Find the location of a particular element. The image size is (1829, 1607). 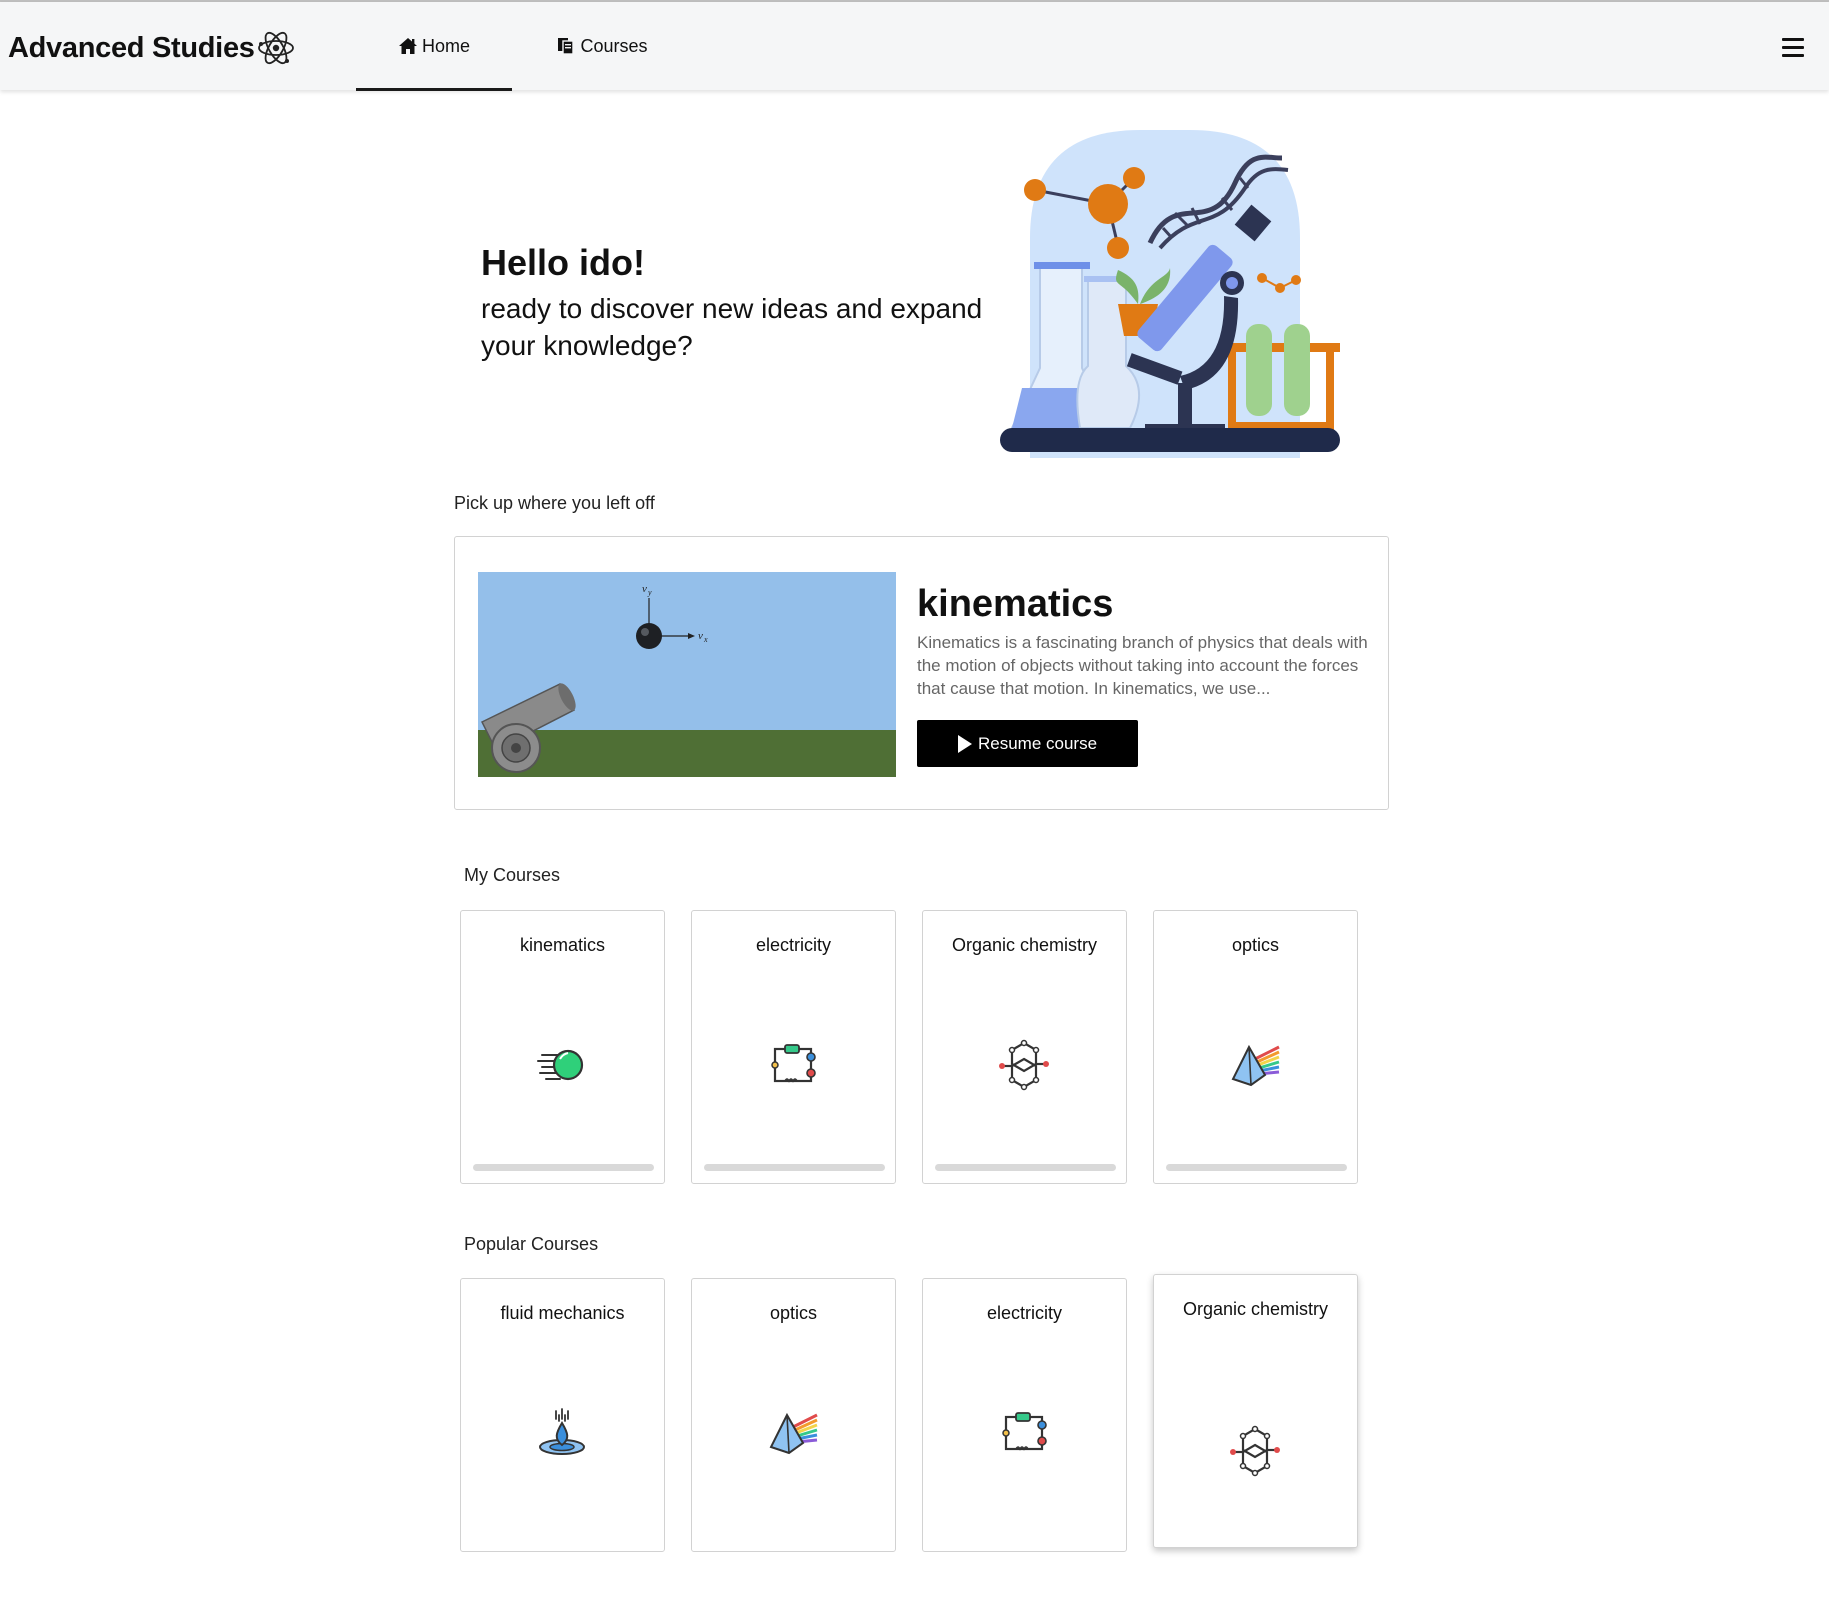

cannon-projectile-illustration: v y v x is located at coordinates (687, 674).